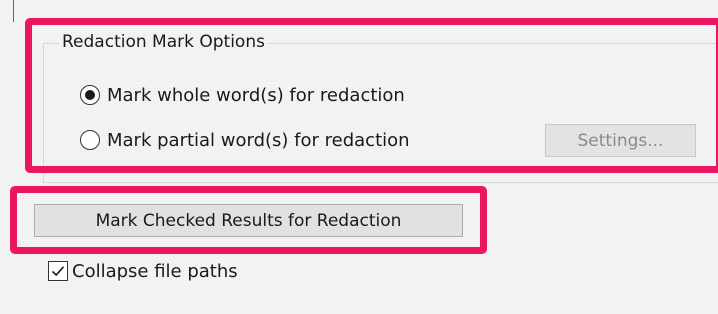 The image size is (718, 314). Describe the element at coordinates (155, 271) in the screenshot. I see `collapse-file-paths-label: Collapse file paths` at that location.